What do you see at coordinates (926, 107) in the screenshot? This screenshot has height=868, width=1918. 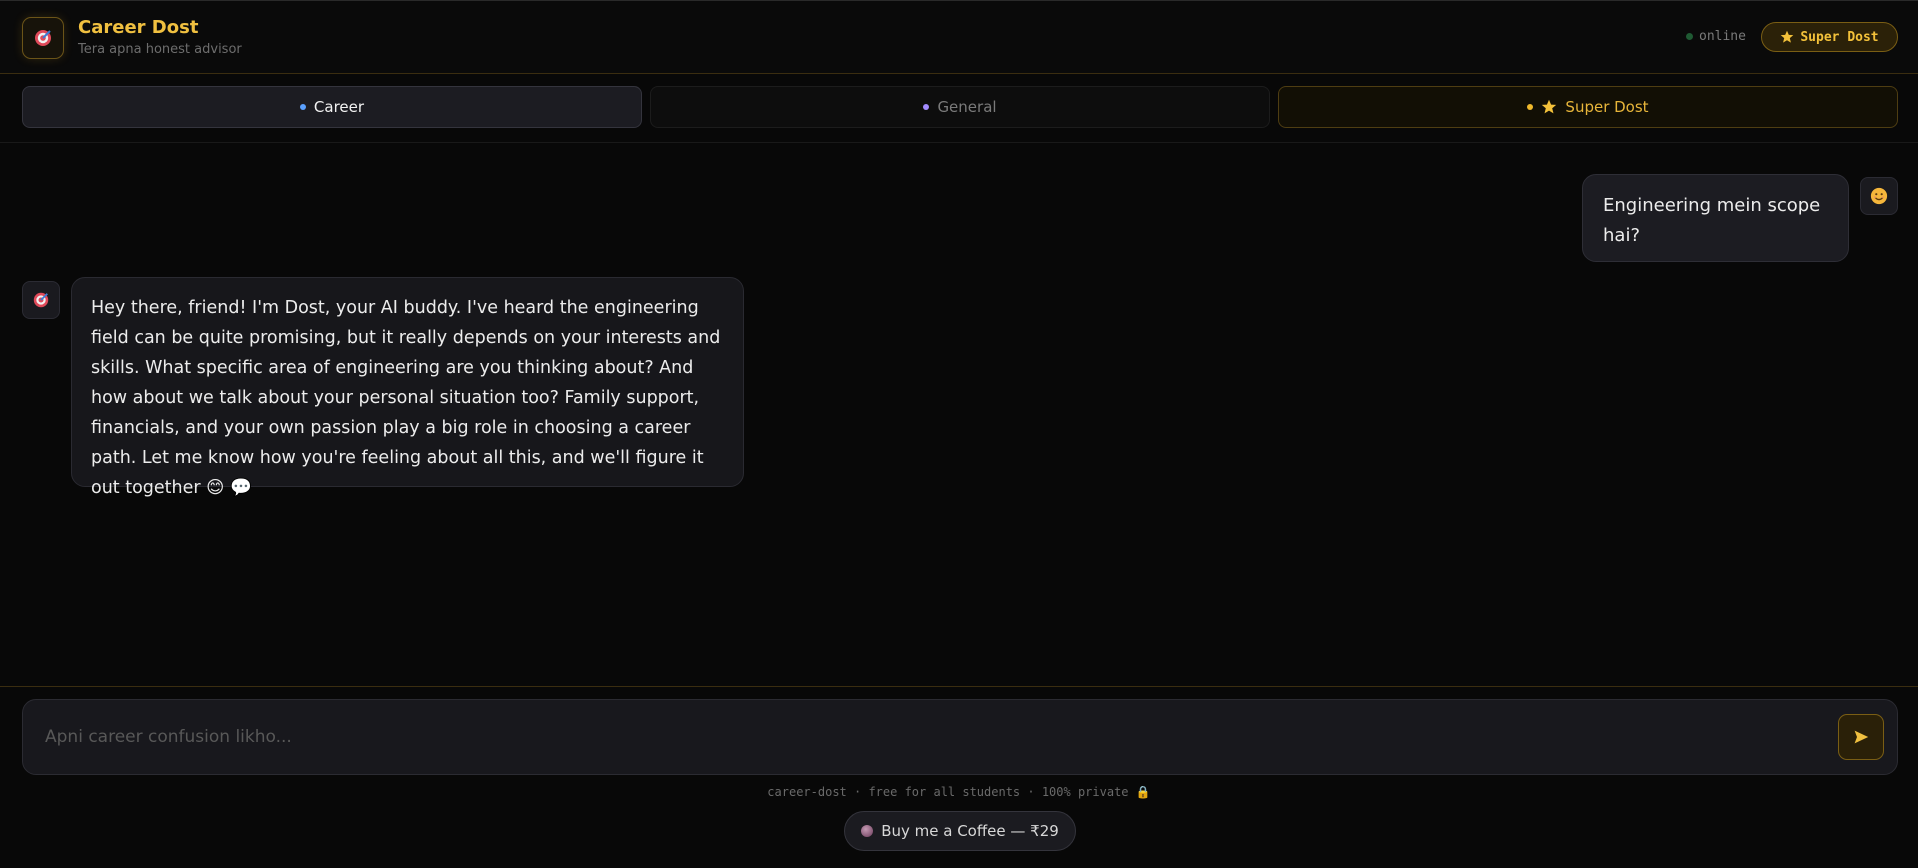 I see `general-dot-icon` at bounding box center [926, 107].